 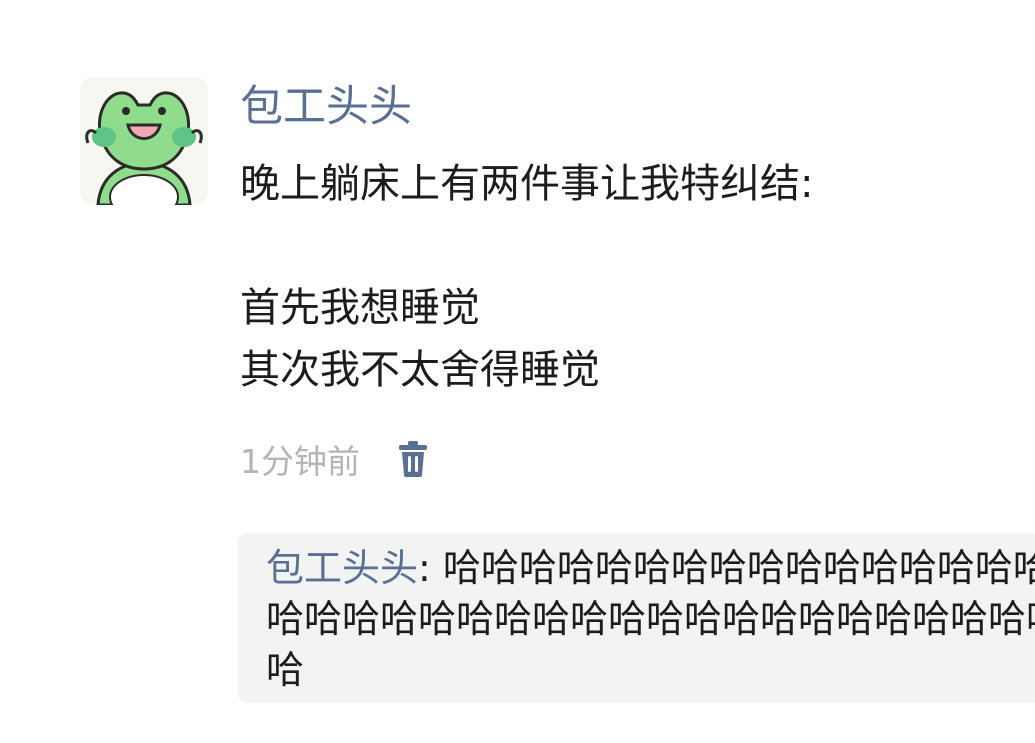 I want to click on post-timestamp: 1分钟前, so click(x=300, y=461).